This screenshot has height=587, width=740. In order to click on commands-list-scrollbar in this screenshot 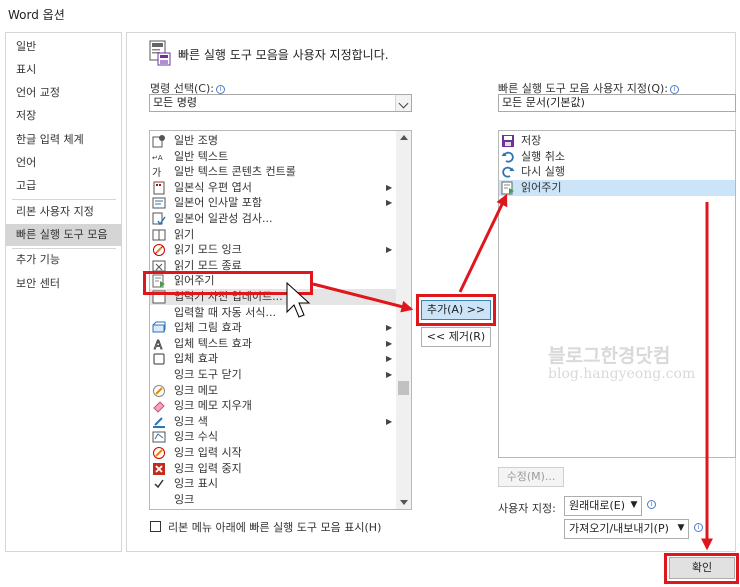, I will do `click(403, 320)`.